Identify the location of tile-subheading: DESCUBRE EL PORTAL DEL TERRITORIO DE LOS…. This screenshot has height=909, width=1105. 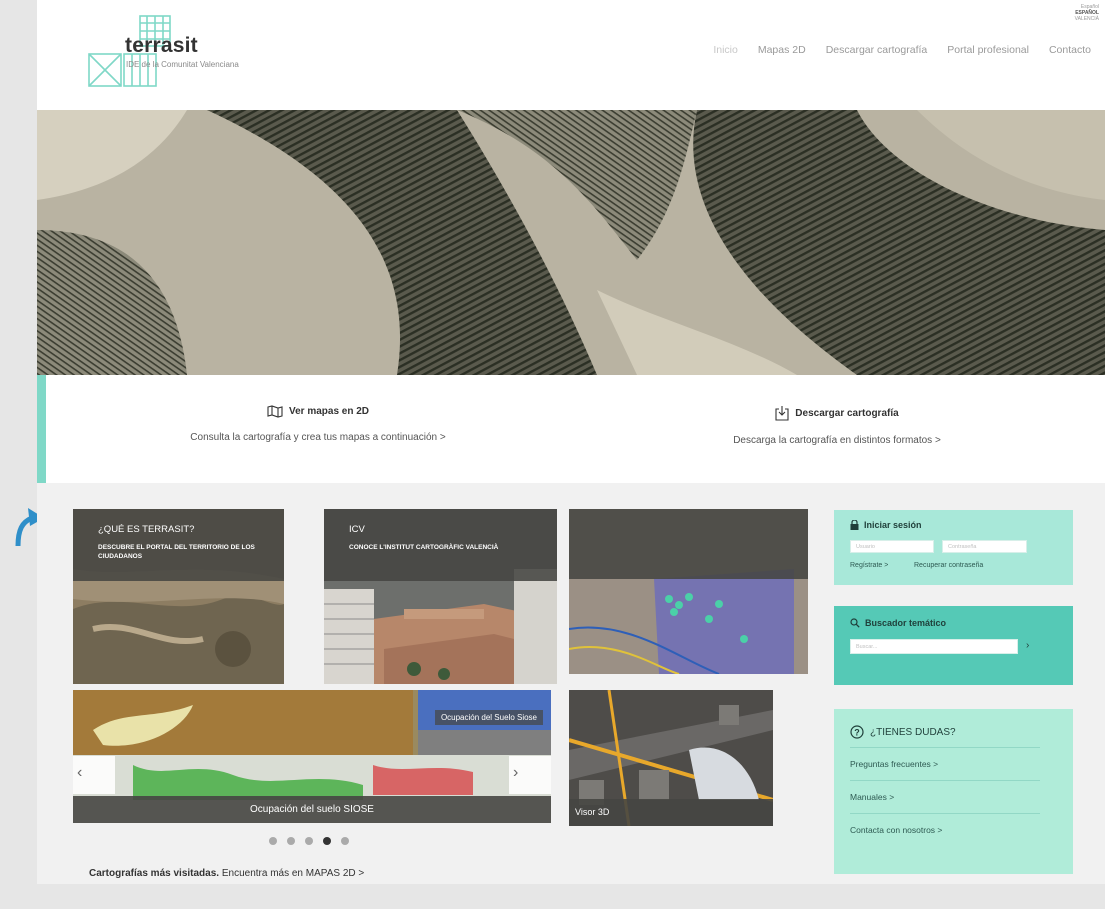
(176, 552).